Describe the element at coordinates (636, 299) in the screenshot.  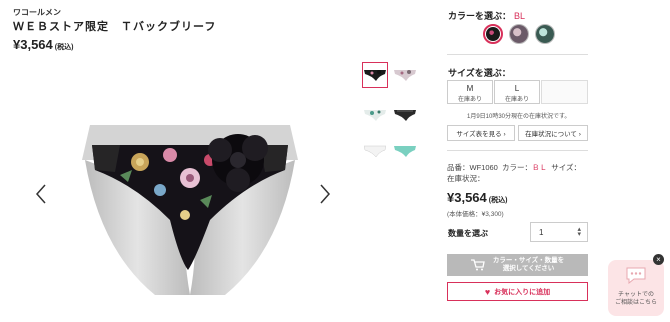
I see `chat-text: チャットでの ご相談はこちら` at that location.